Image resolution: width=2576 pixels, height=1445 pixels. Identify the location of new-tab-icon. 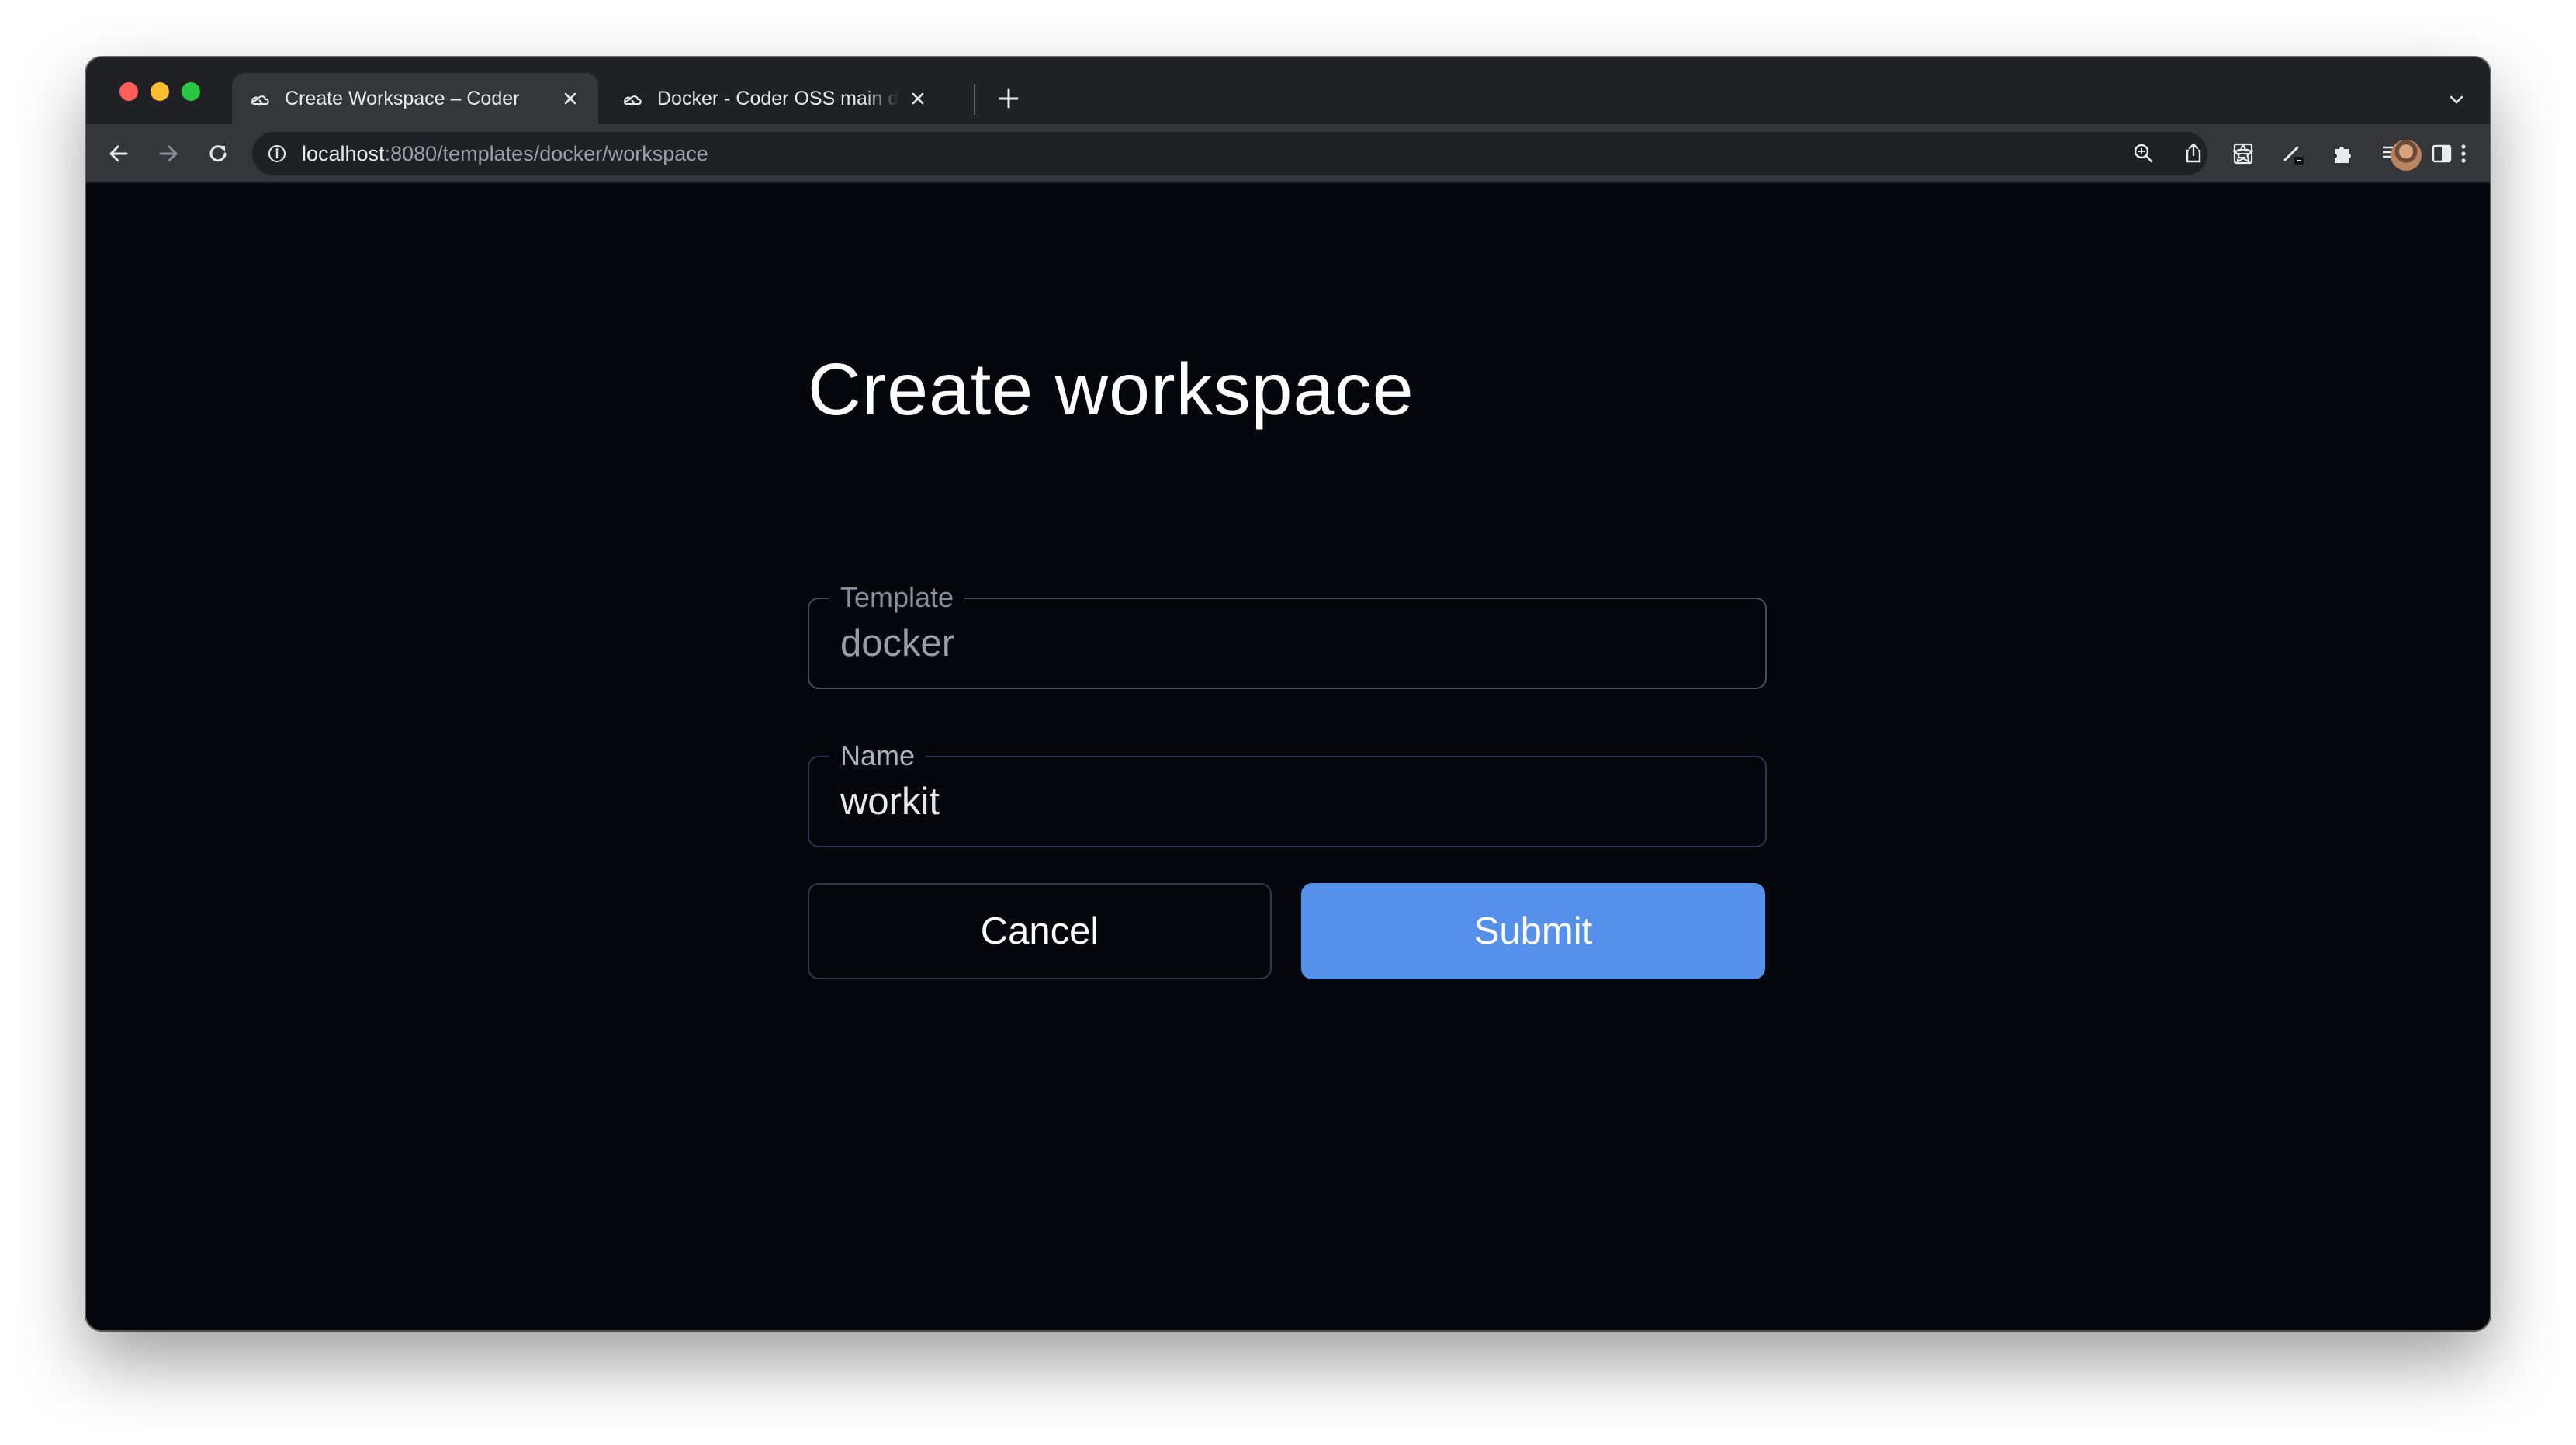
(1008, 98).